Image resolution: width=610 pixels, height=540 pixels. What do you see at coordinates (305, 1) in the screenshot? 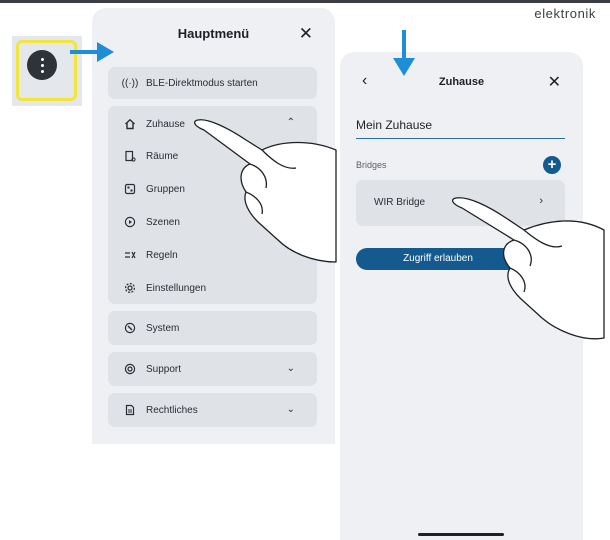
I see `top-rule` at bounding box center [305, 1].